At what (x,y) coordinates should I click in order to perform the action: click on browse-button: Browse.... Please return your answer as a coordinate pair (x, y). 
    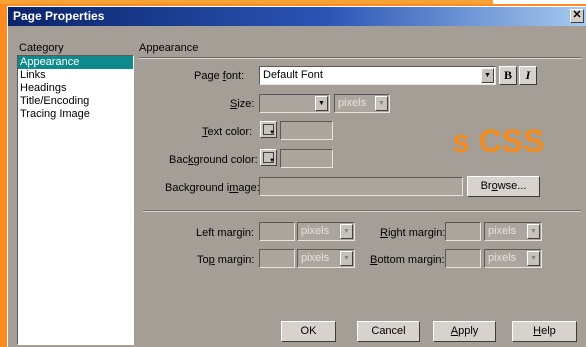
    Looking at the image, I should click on (503, 186).